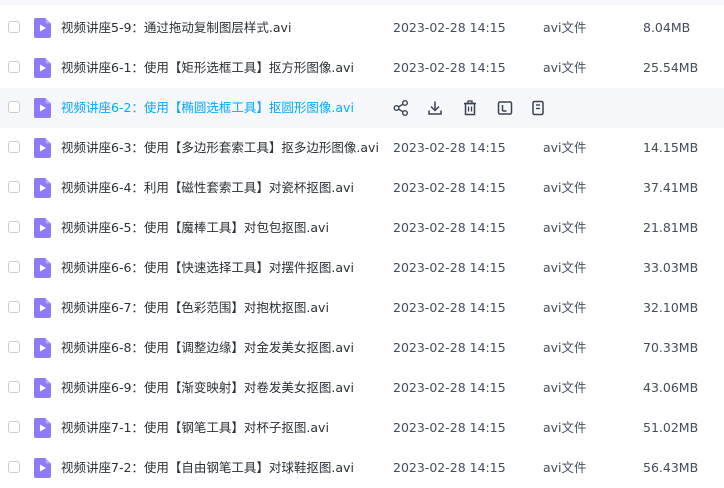 The height and width of the screenshot is (488, 724). Describe the element at coordinates (207, 108) in the screenshot. I see `file-name: 视频讲座6-2：使用【椭圆选框工具】抠圆形图像.avi` at that location.